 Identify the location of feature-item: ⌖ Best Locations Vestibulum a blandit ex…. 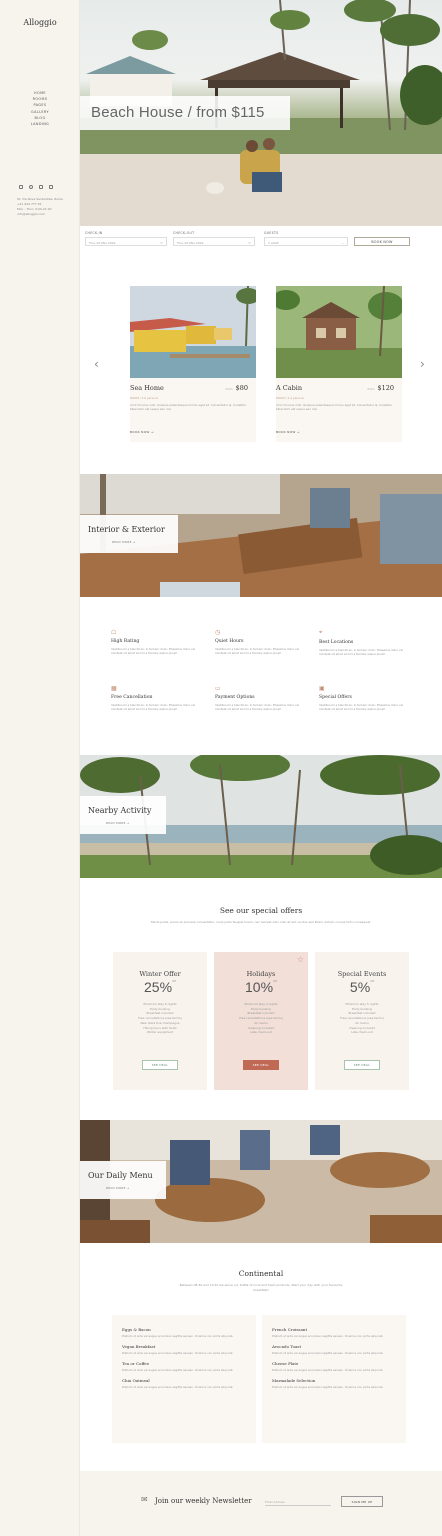
(364, 642).